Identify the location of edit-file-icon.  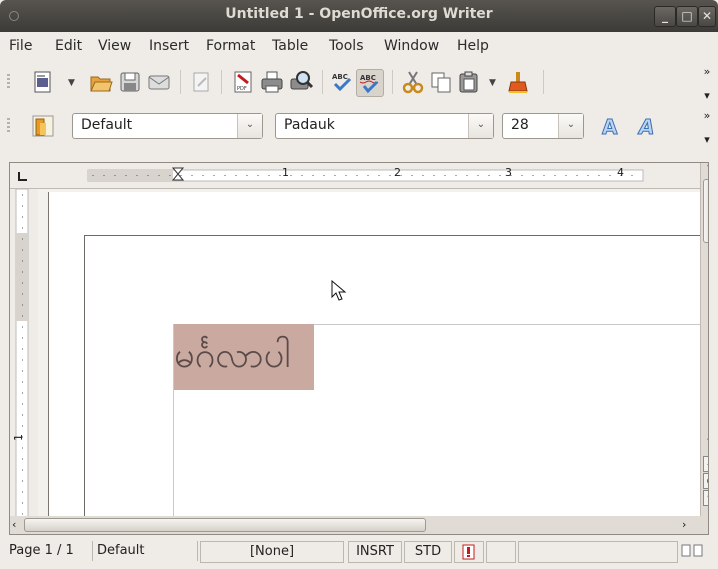
(201, 82).